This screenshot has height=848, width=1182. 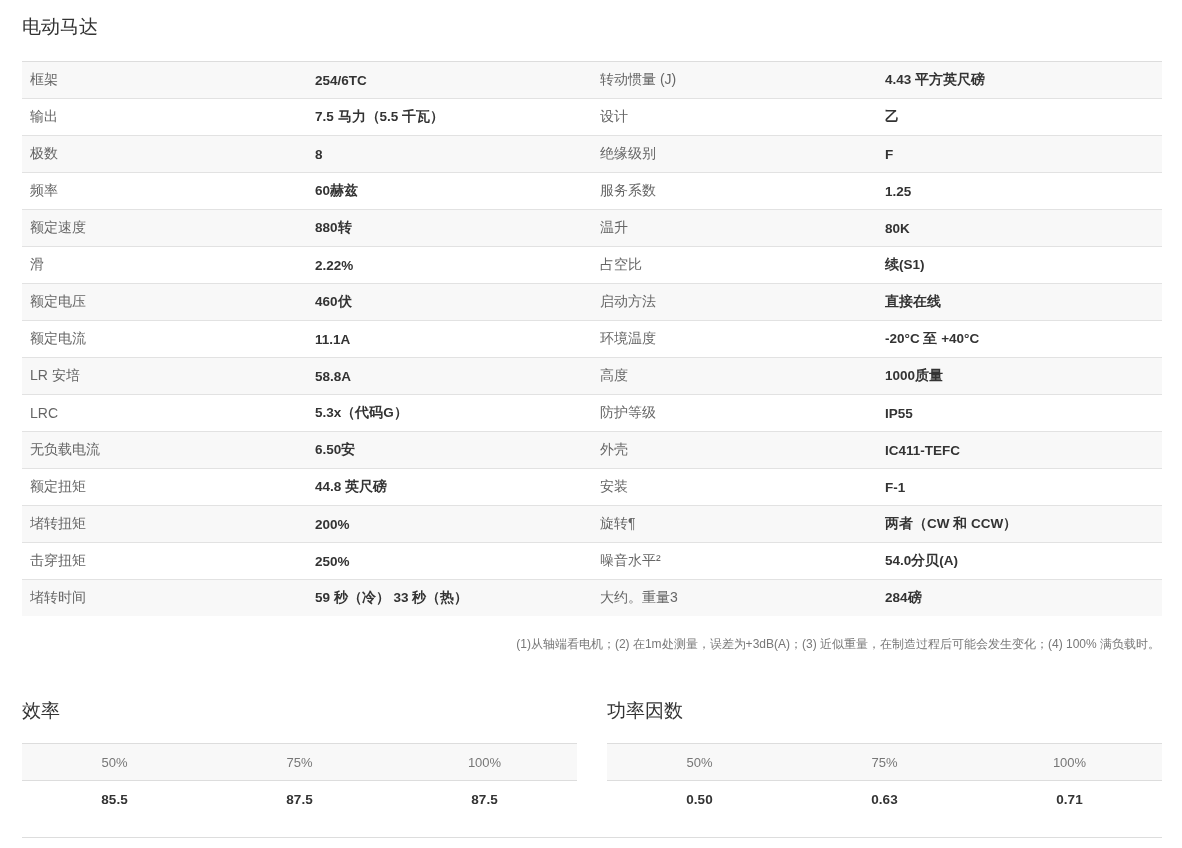 I want to click on spec-label: 频率, so click(x=44, y=191).